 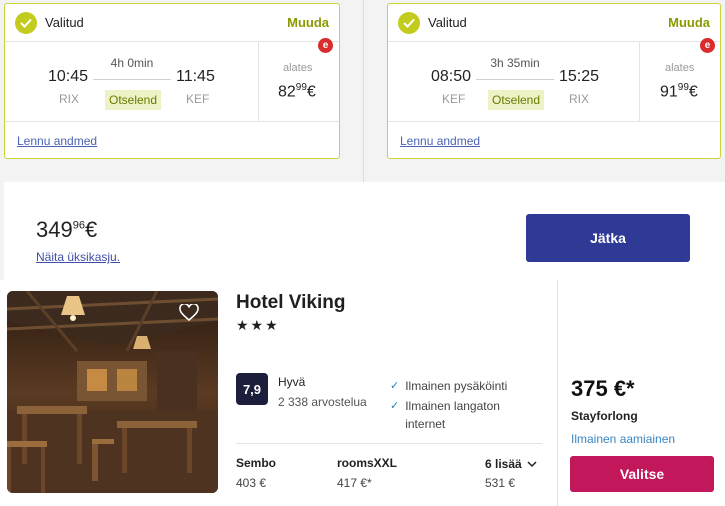 What do you see at coordinates (297, 91) in the screenshot?
I see `flight-price: 8299€` at bounding box center [297, 91].